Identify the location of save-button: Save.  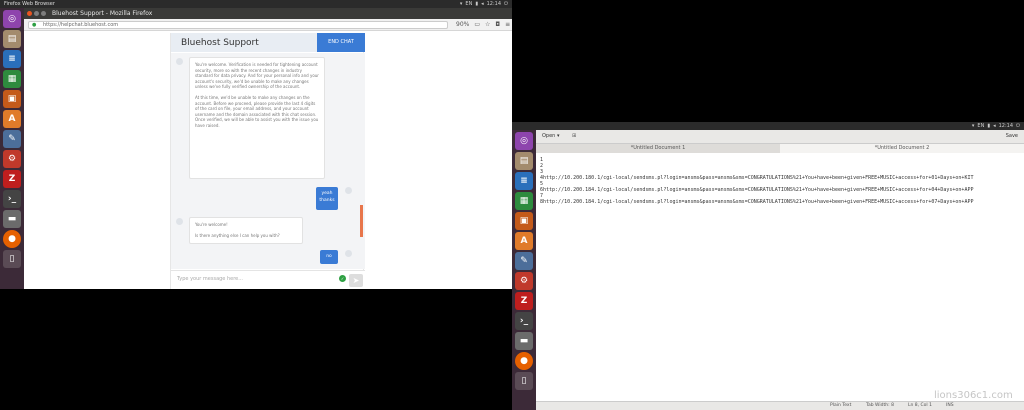
(1012, 136).